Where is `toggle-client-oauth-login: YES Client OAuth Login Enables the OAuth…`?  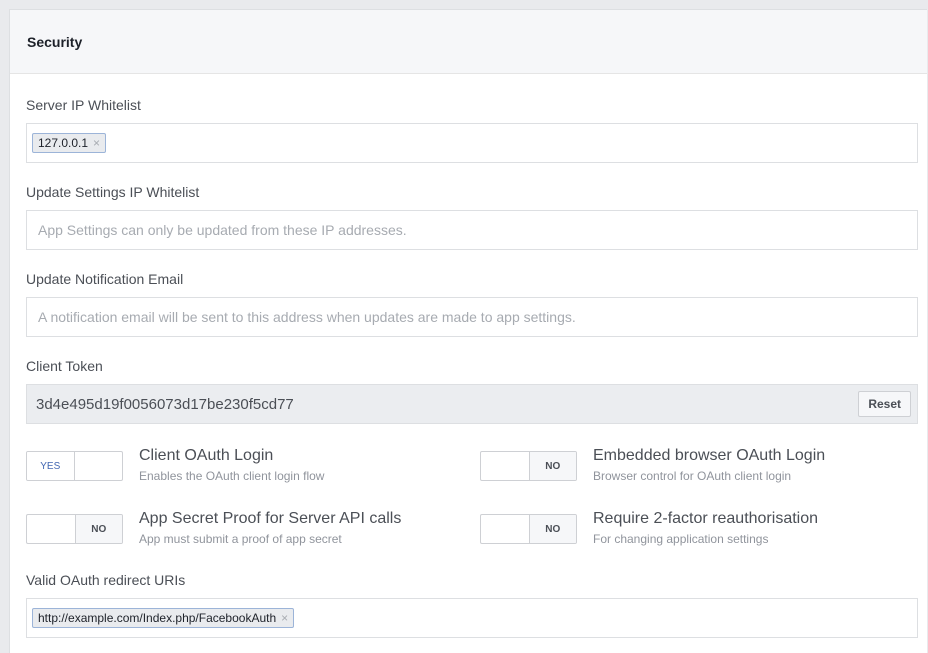
toggle-client-oauth-login: YES Client OAuth Login Enables the OAuth… is located at coordinates (175, 465).